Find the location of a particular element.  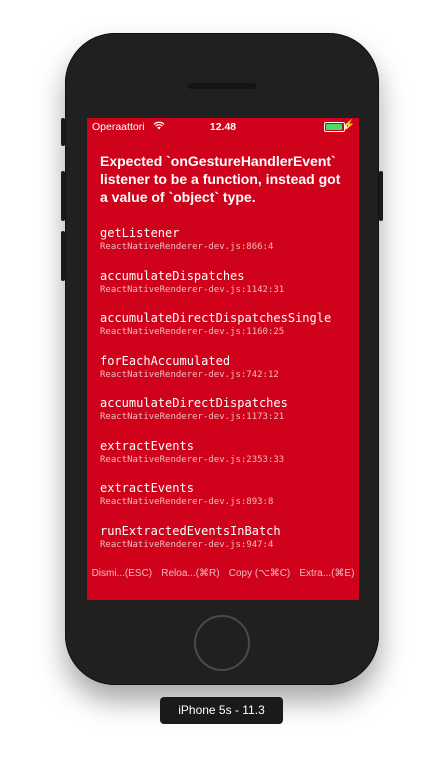

status-time: 12.48 is located at coordinates (223, 127).